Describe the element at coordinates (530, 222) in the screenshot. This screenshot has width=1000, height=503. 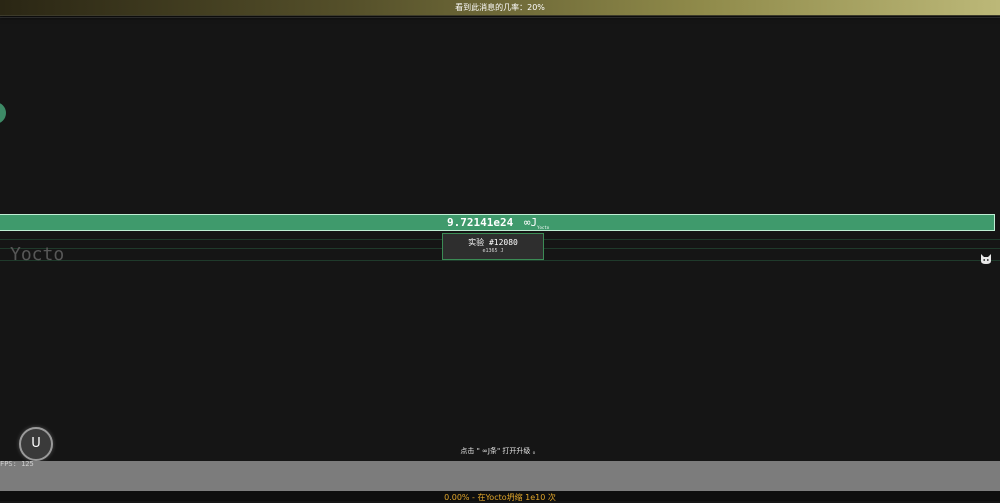
I see `energy-unit: ∞J` at that location.